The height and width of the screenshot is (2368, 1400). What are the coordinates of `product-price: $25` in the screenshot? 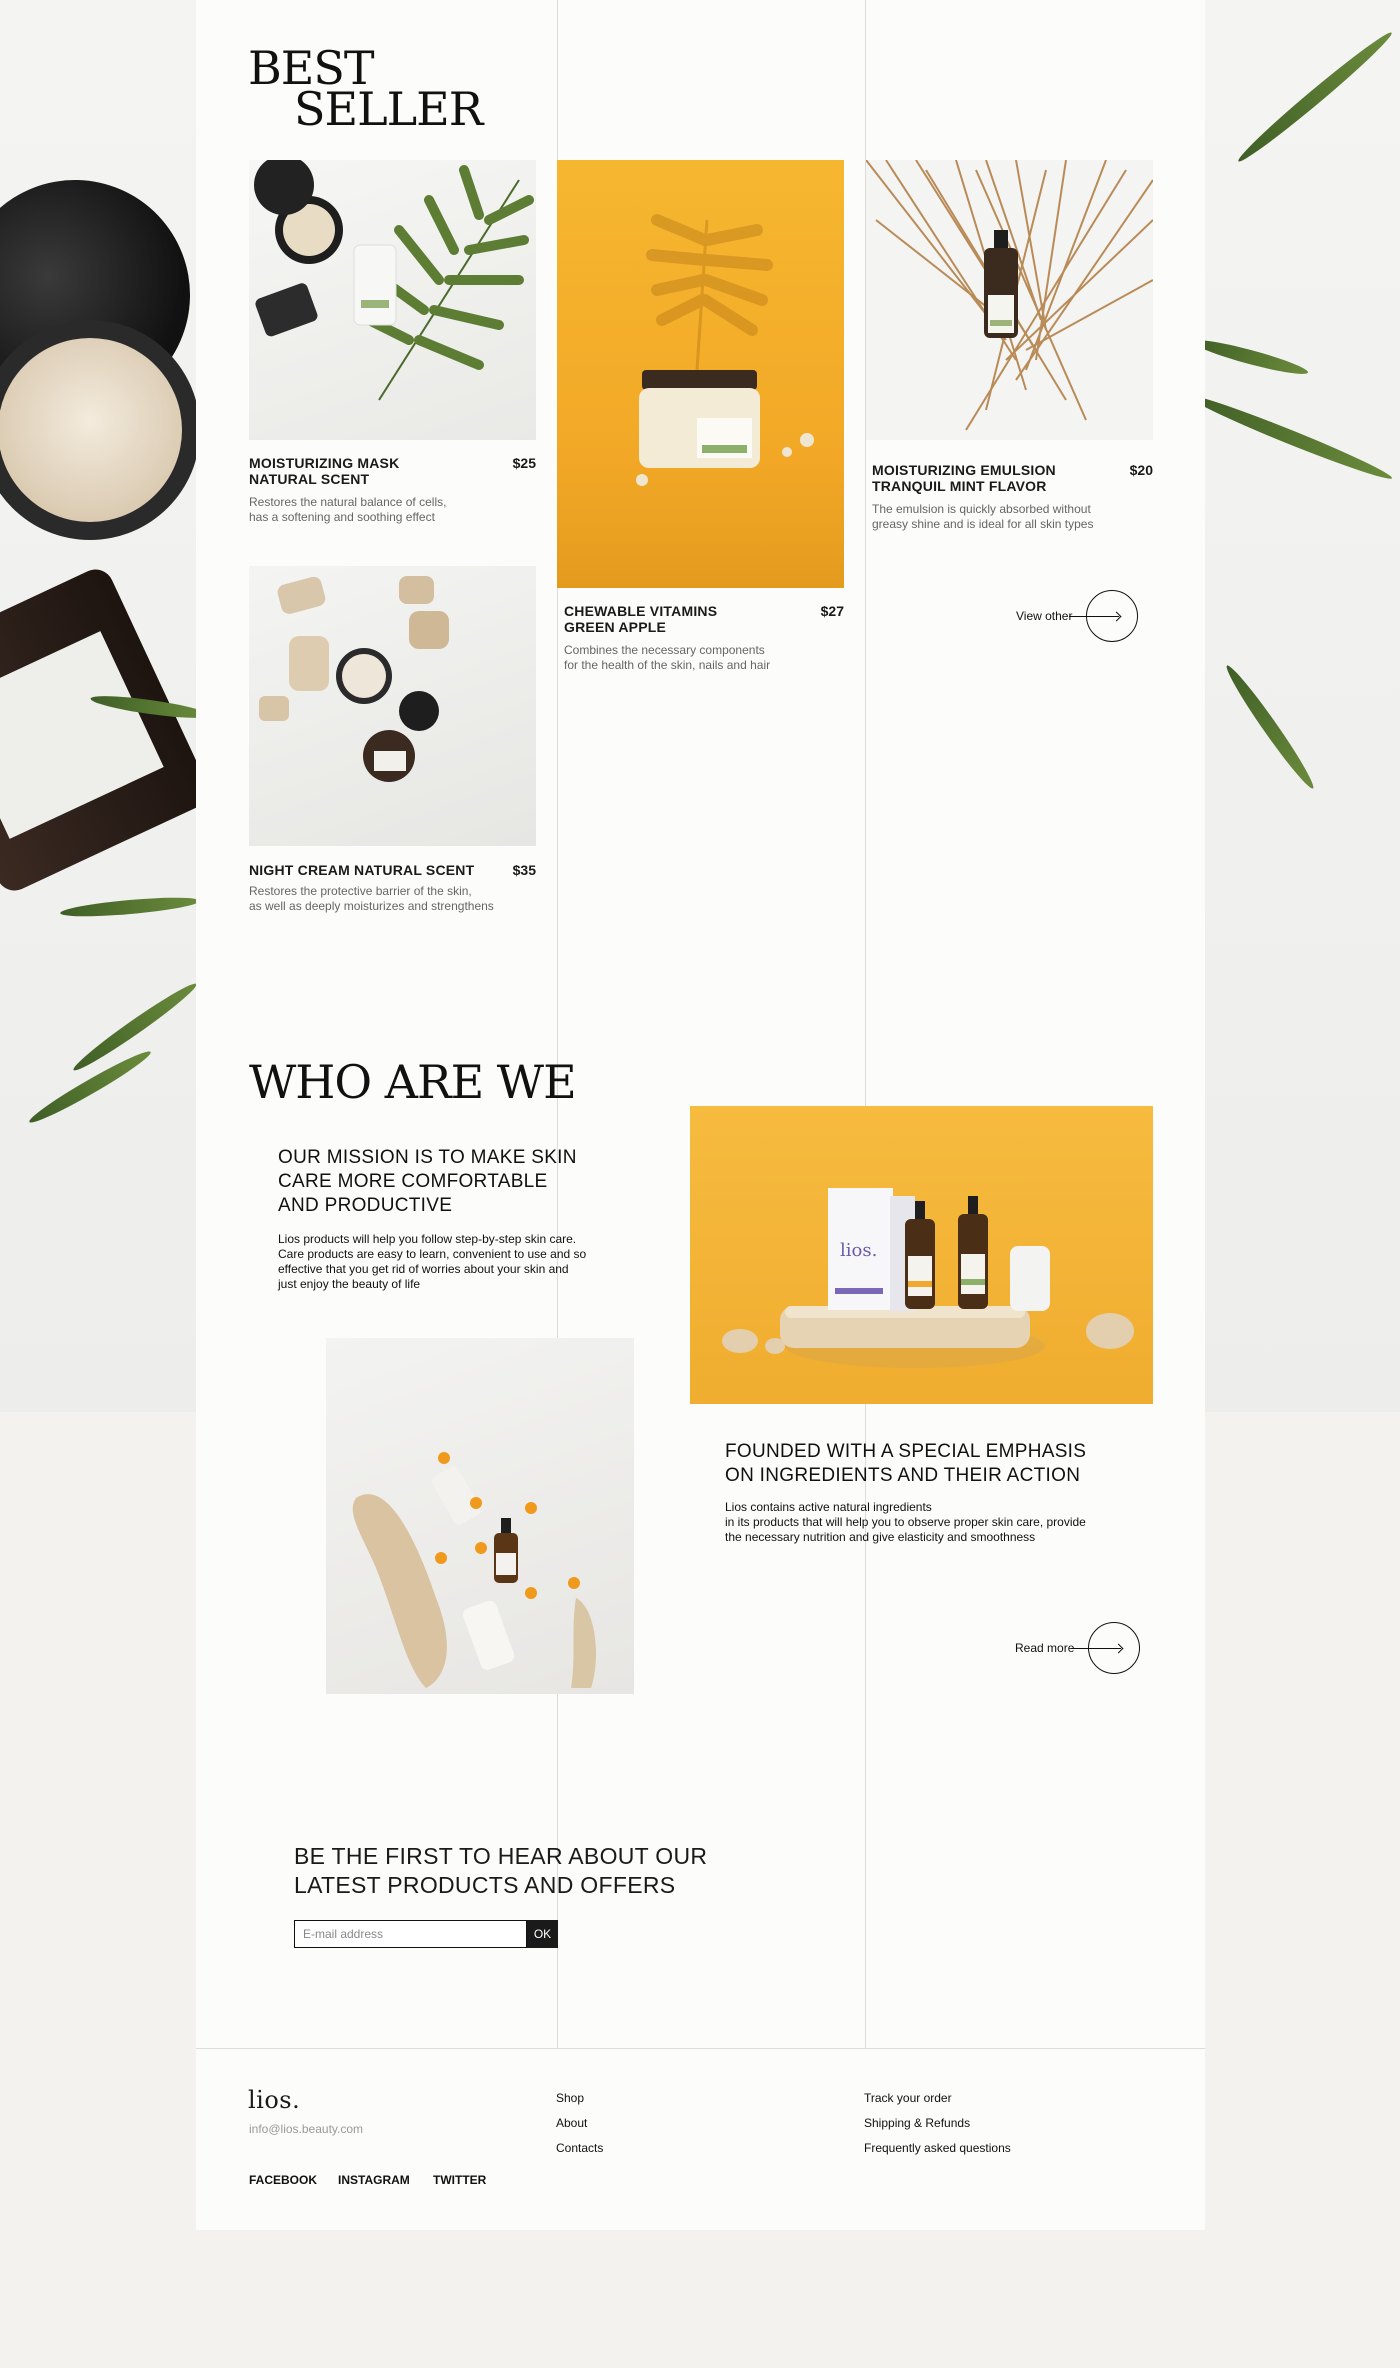 It's located at (524, 463).